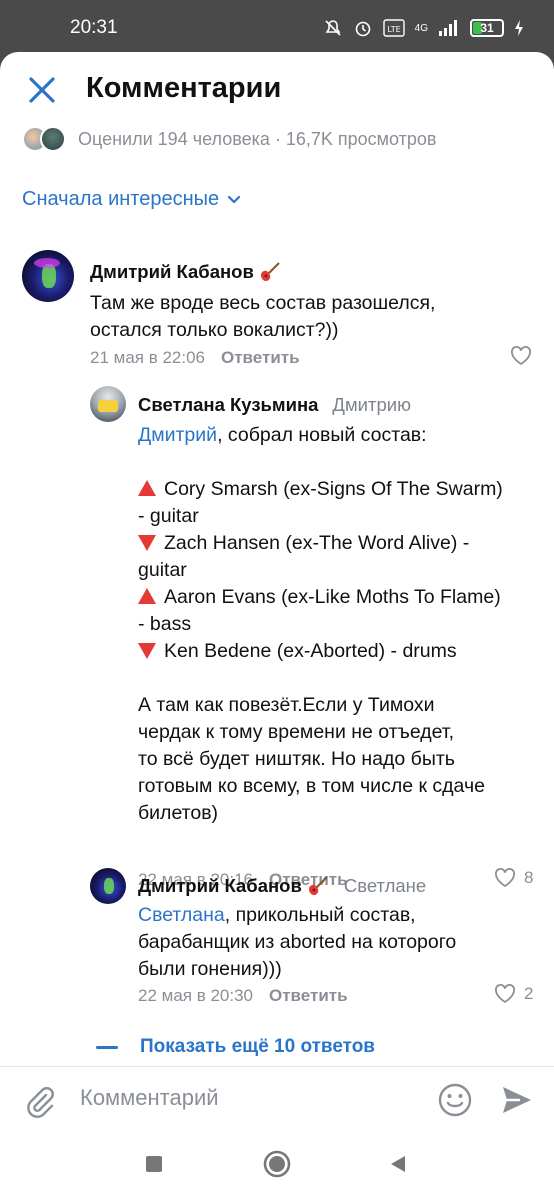 The width and height of the screenshot is (554, 1200). I want to click on close-icon, so click(42, 90).